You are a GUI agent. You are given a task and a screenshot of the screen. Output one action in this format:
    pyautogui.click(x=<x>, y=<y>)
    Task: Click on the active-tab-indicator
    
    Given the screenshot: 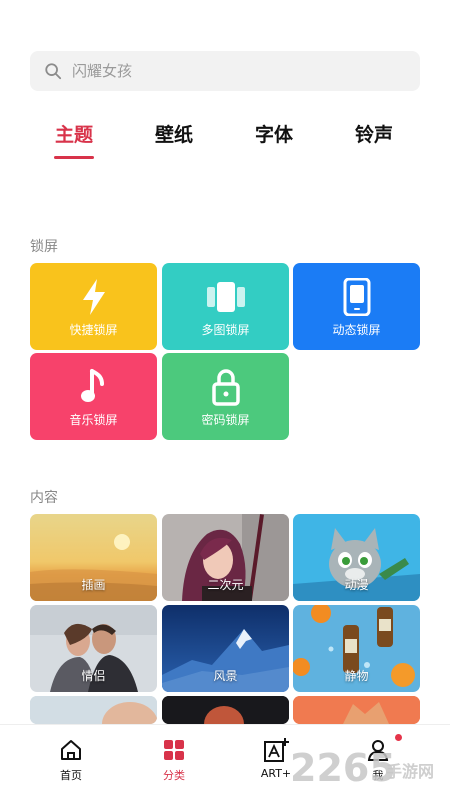 What is the action you would take?
    pyautogui.click(x=74, y=157)
    